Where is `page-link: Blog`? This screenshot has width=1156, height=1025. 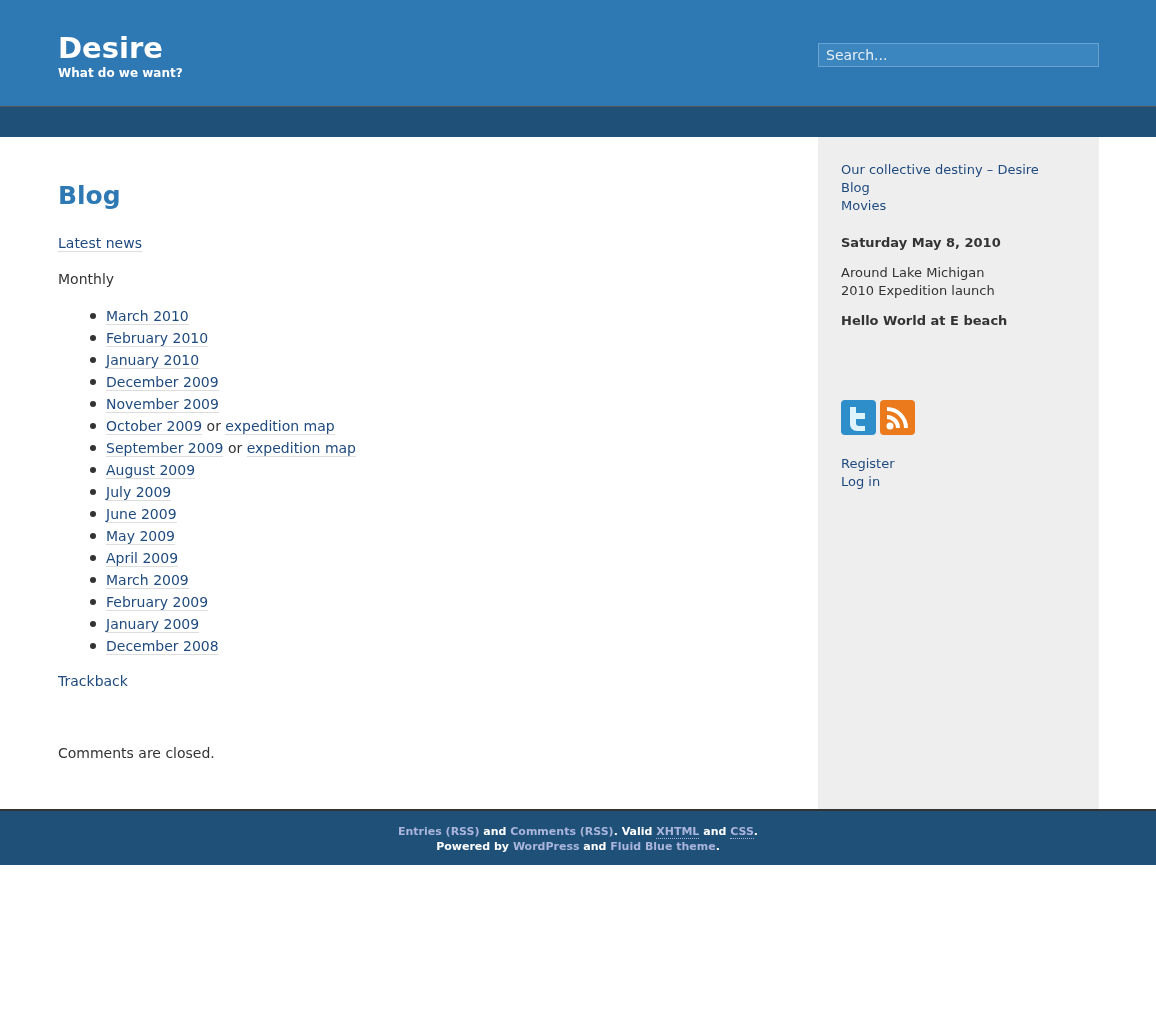 page-link: Blog is located at coordinates (855, 188).